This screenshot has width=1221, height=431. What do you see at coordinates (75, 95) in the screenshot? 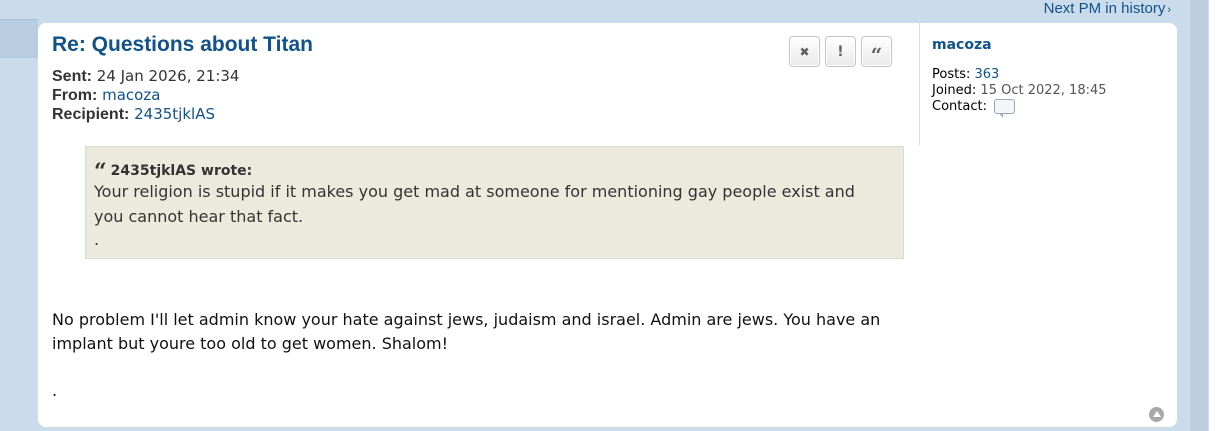
I see `from-label: From:` at bounding box center [75, 95].